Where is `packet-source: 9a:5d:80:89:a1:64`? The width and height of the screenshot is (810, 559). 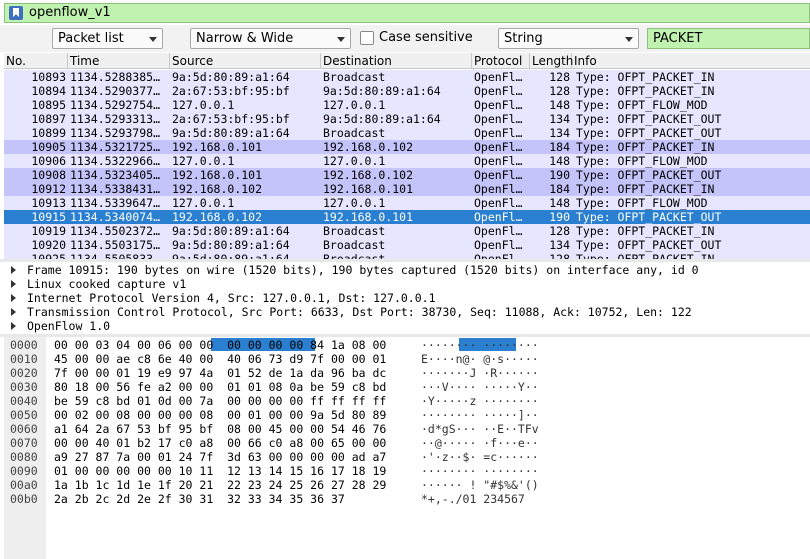 packet-source: 9a:5d:80:89:a1:64 is located at coordinates (231, 255).